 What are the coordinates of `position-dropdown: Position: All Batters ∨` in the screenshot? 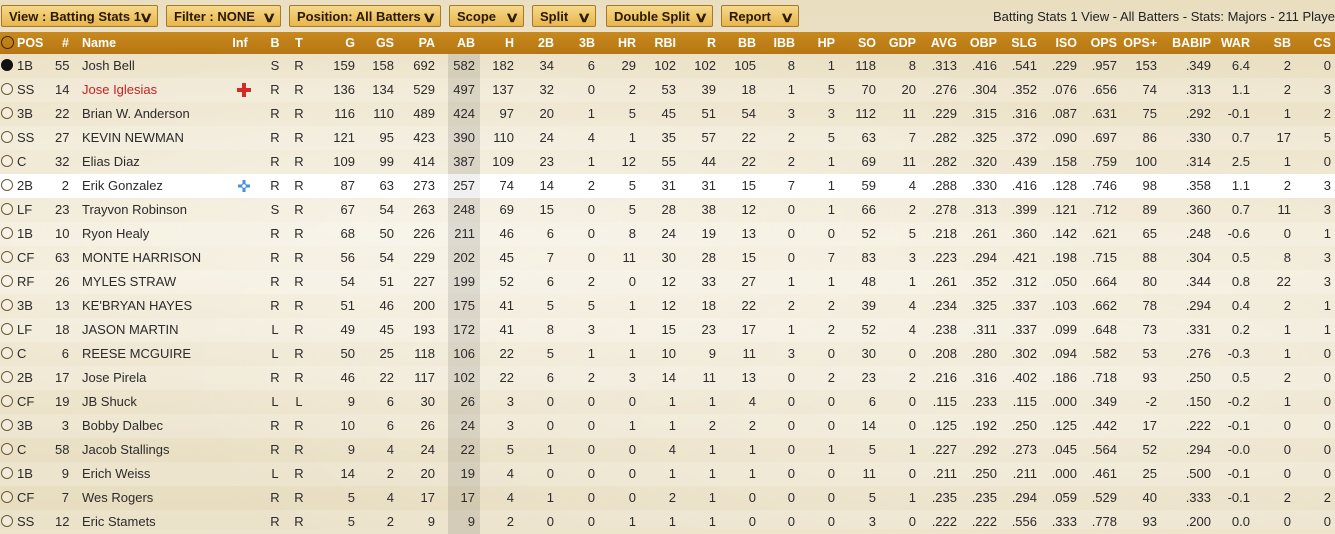 It's located at (365, 16).